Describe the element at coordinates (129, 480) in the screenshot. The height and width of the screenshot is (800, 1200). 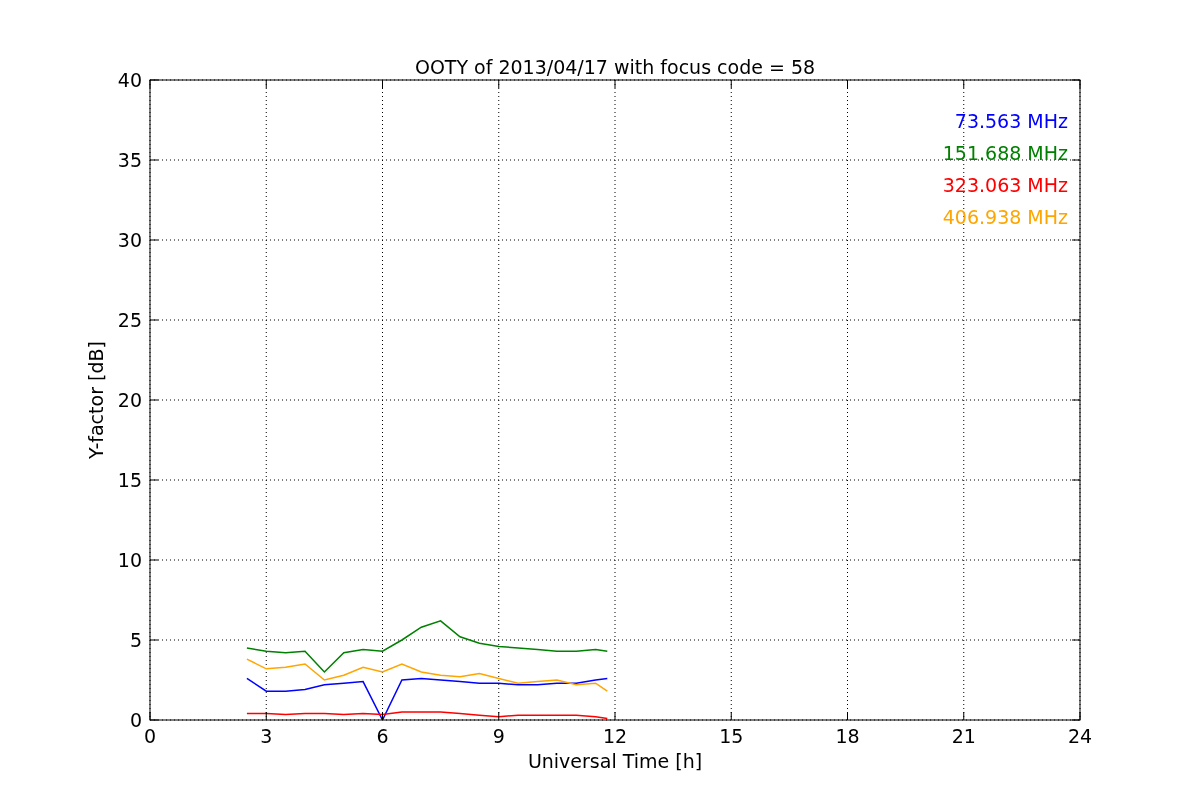
I see `y-tick-label: 15` at that location.